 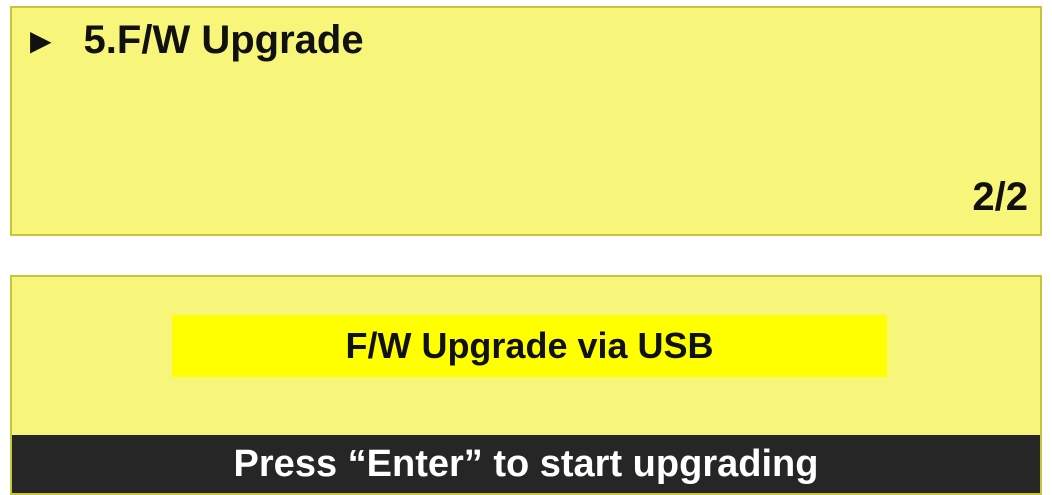 I want to click on enter-prompt-bar: Press “Enter” to start upgrading, so click(x=526, y=464).